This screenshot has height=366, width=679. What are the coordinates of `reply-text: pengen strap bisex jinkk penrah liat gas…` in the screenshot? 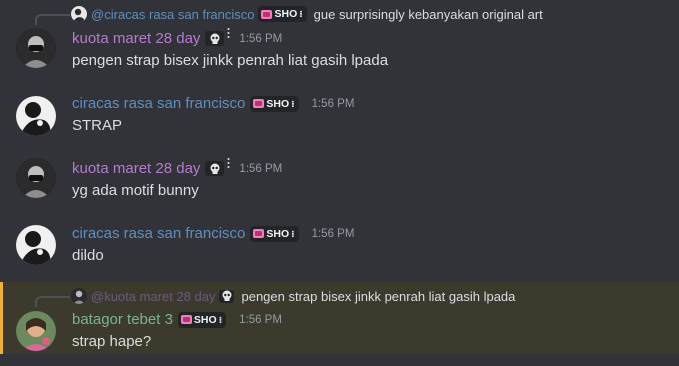 It's located at (378, 296).